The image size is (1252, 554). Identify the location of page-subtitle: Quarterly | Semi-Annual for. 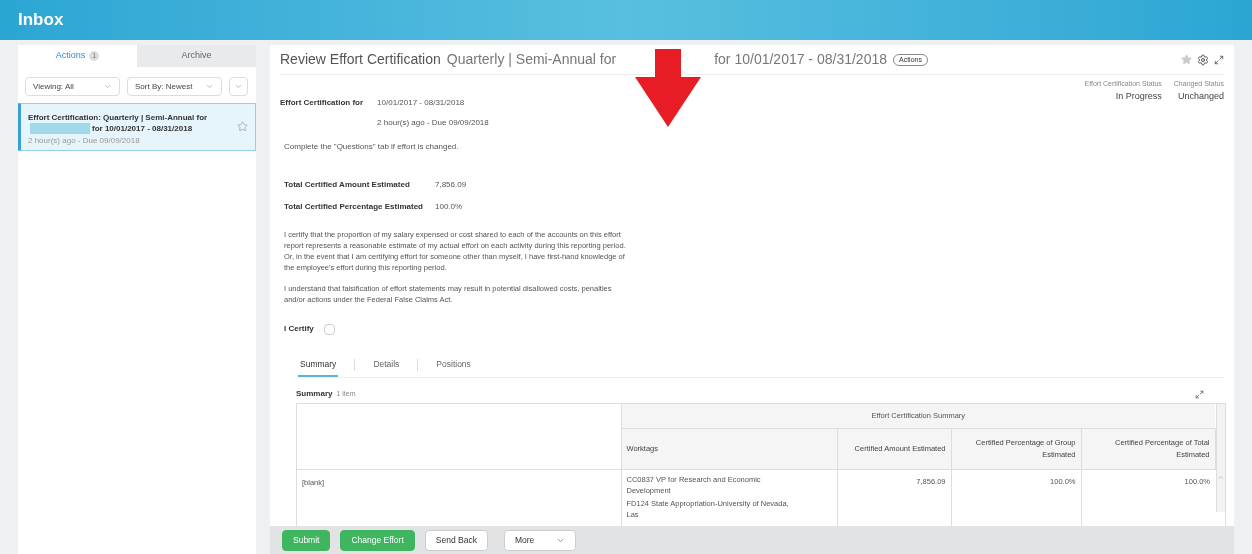
(531, 59).